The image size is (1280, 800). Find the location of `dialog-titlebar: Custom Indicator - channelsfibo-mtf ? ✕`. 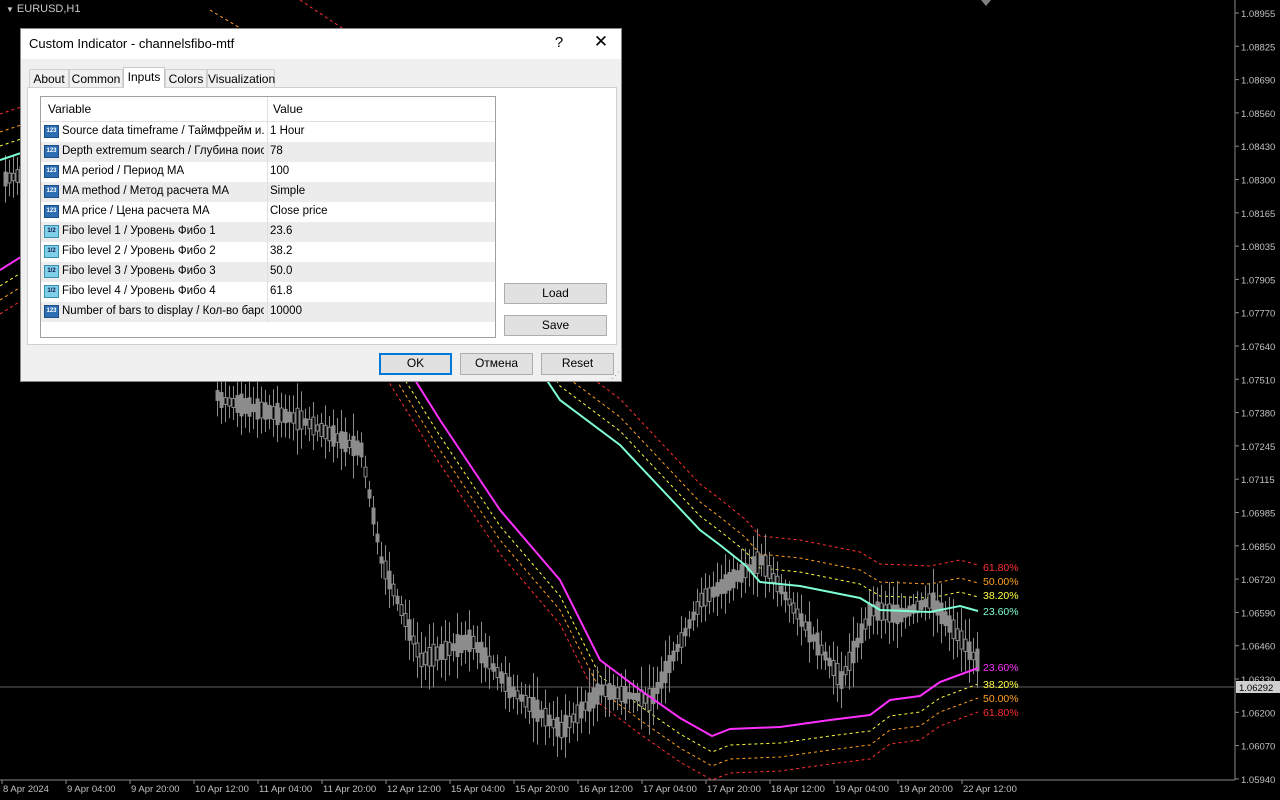

dialog-titlebar: Custom Indicator - channelsfibo-mtf ? ✕ is located at coordinates (321, 44).